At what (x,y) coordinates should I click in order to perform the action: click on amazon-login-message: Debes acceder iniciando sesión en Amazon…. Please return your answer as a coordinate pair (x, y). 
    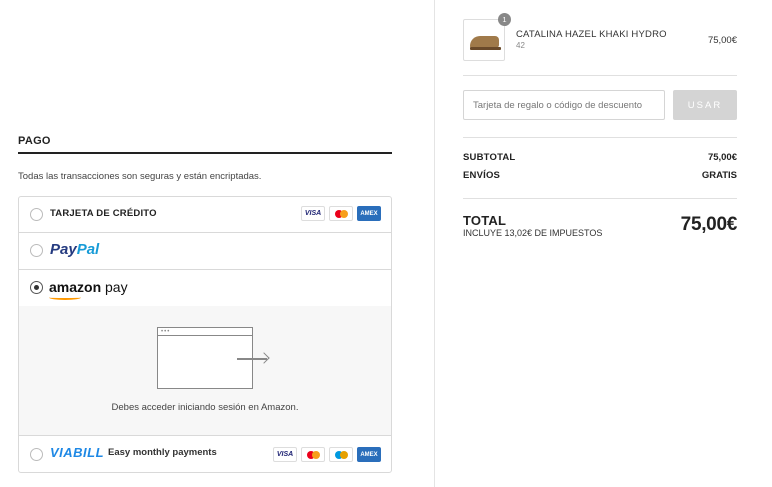
    Looking at the image, I should click on (205, 407).